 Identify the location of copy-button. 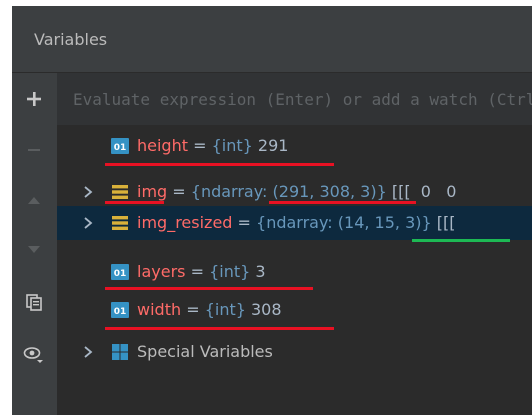
(34, 302).